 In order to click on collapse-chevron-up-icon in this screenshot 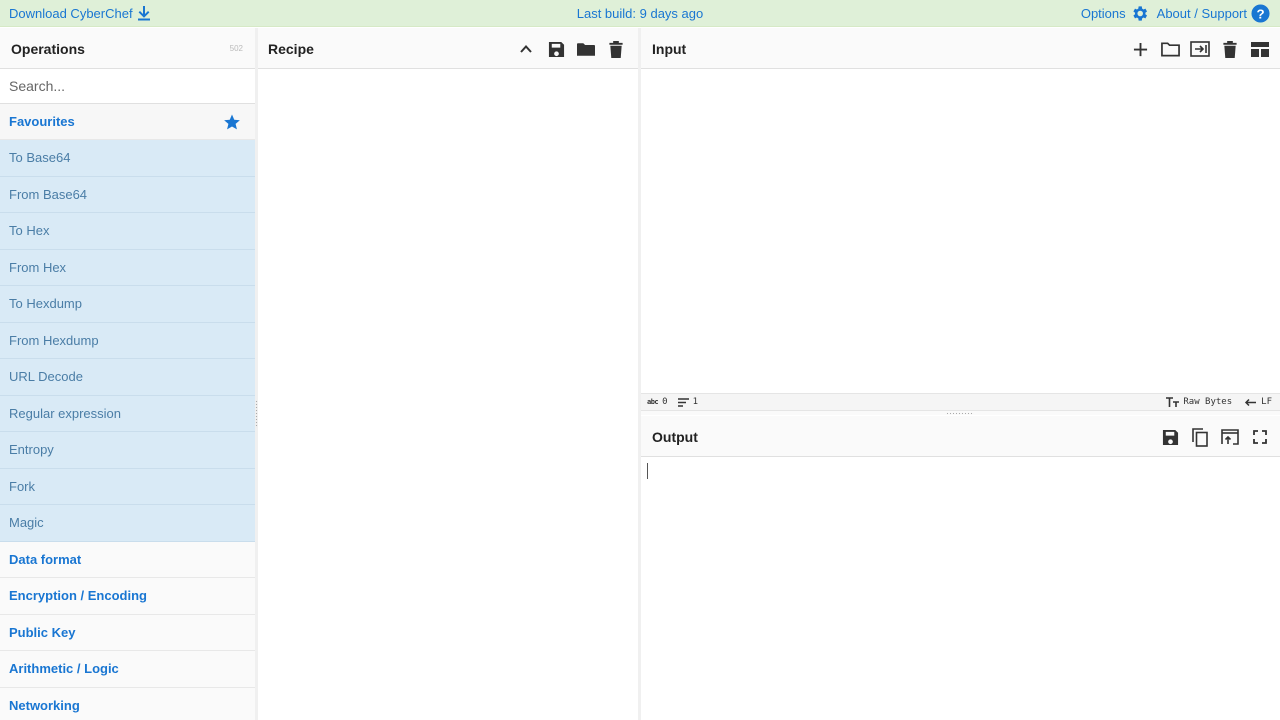, I will do `click(526, 49)`.